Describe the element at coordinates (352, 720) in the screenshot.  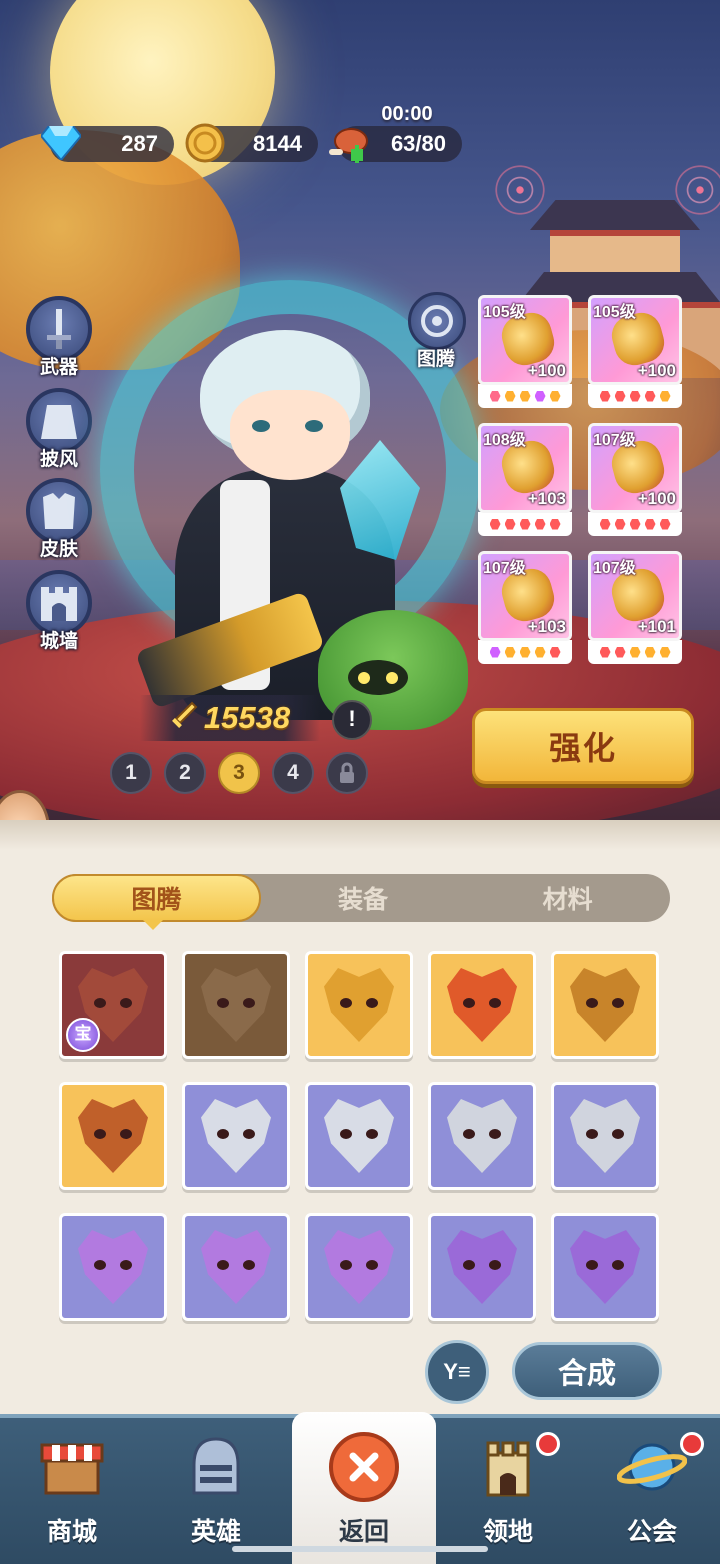
I see `info-button: !` at that location.